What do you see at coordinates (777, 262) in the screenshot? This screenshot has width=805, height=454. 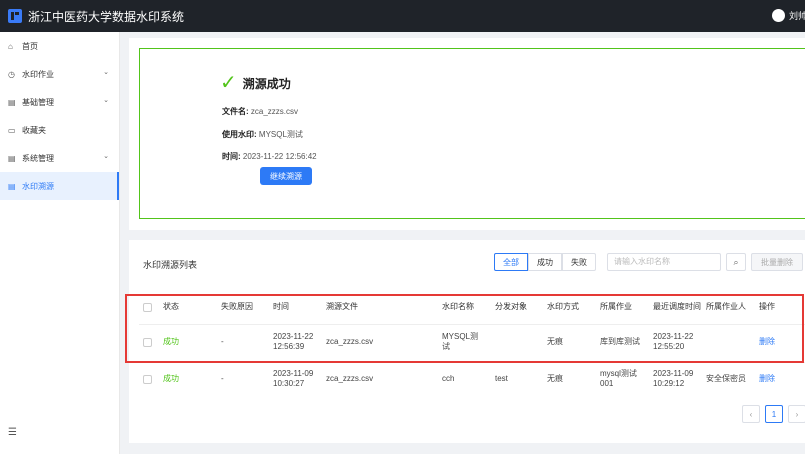 I see `batch-delete-button: 批量删除` at bounding box center [777, 262].